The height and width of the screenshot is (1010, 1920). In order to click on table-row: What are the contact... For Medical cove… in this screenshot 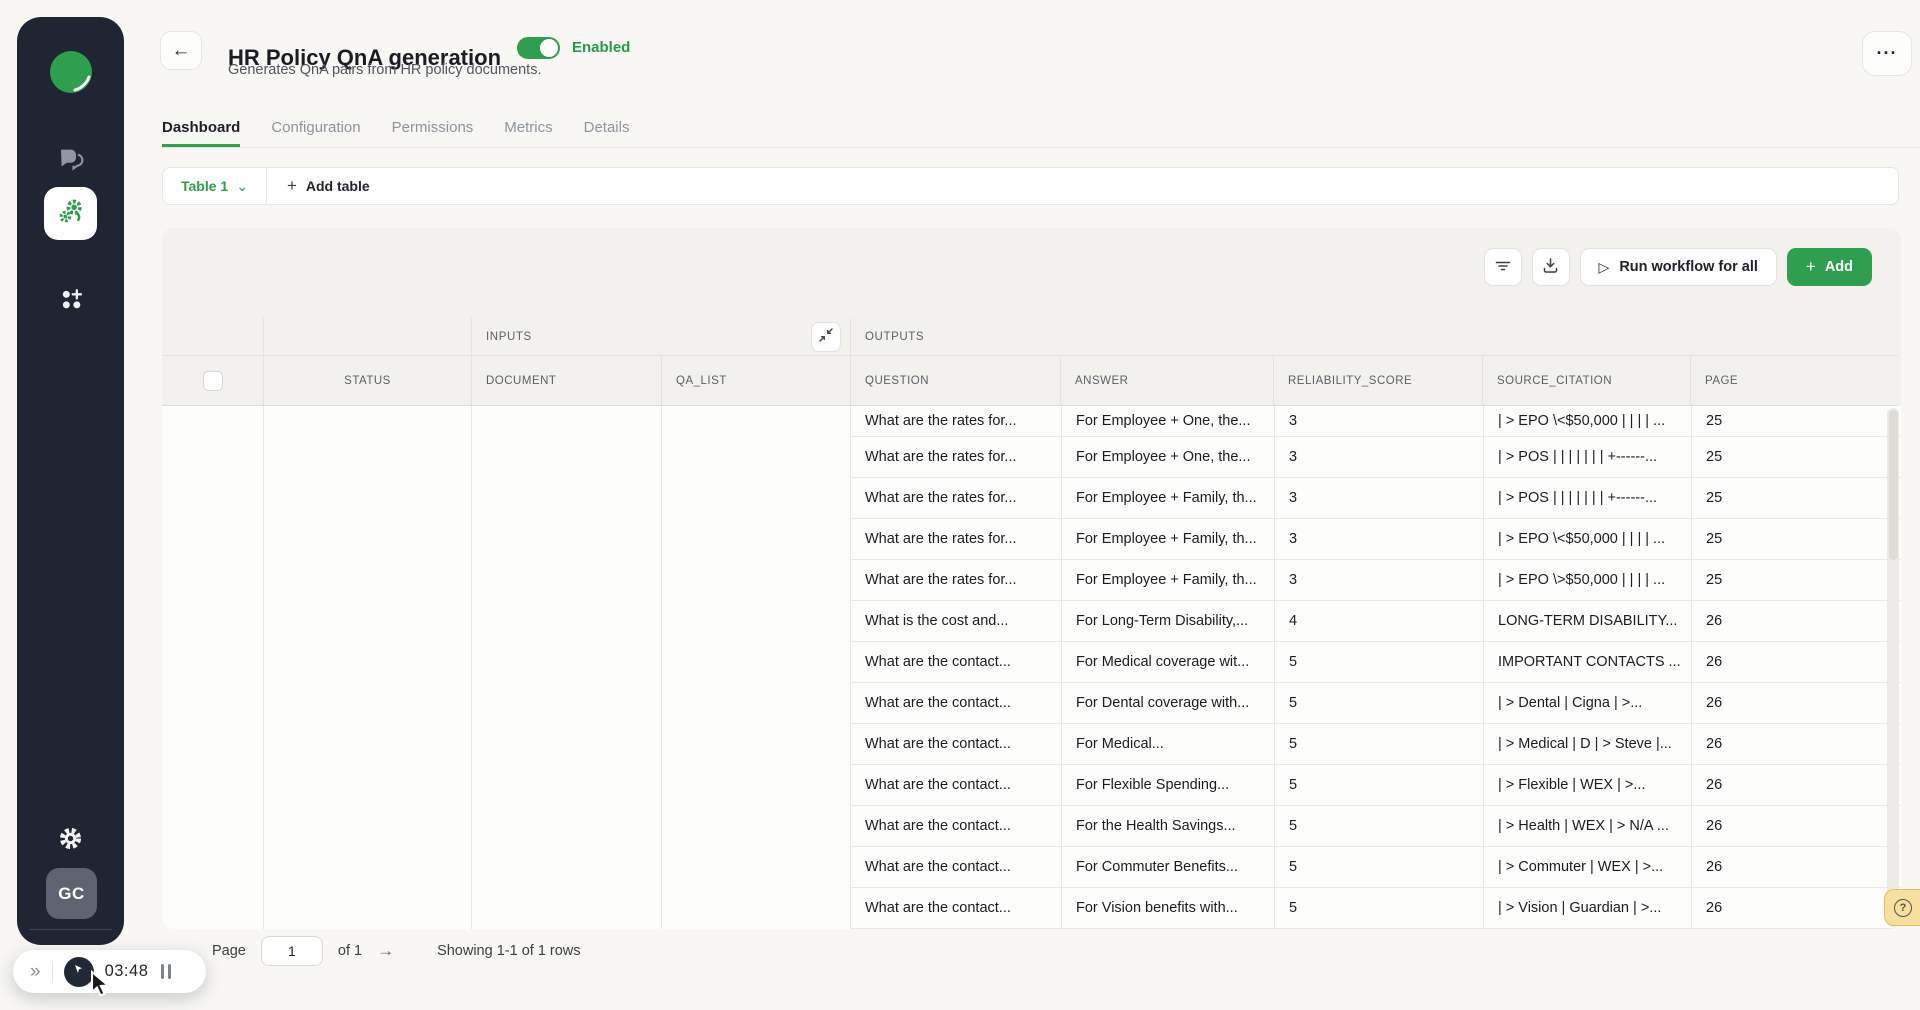, I will do `click(1376, 662)`.